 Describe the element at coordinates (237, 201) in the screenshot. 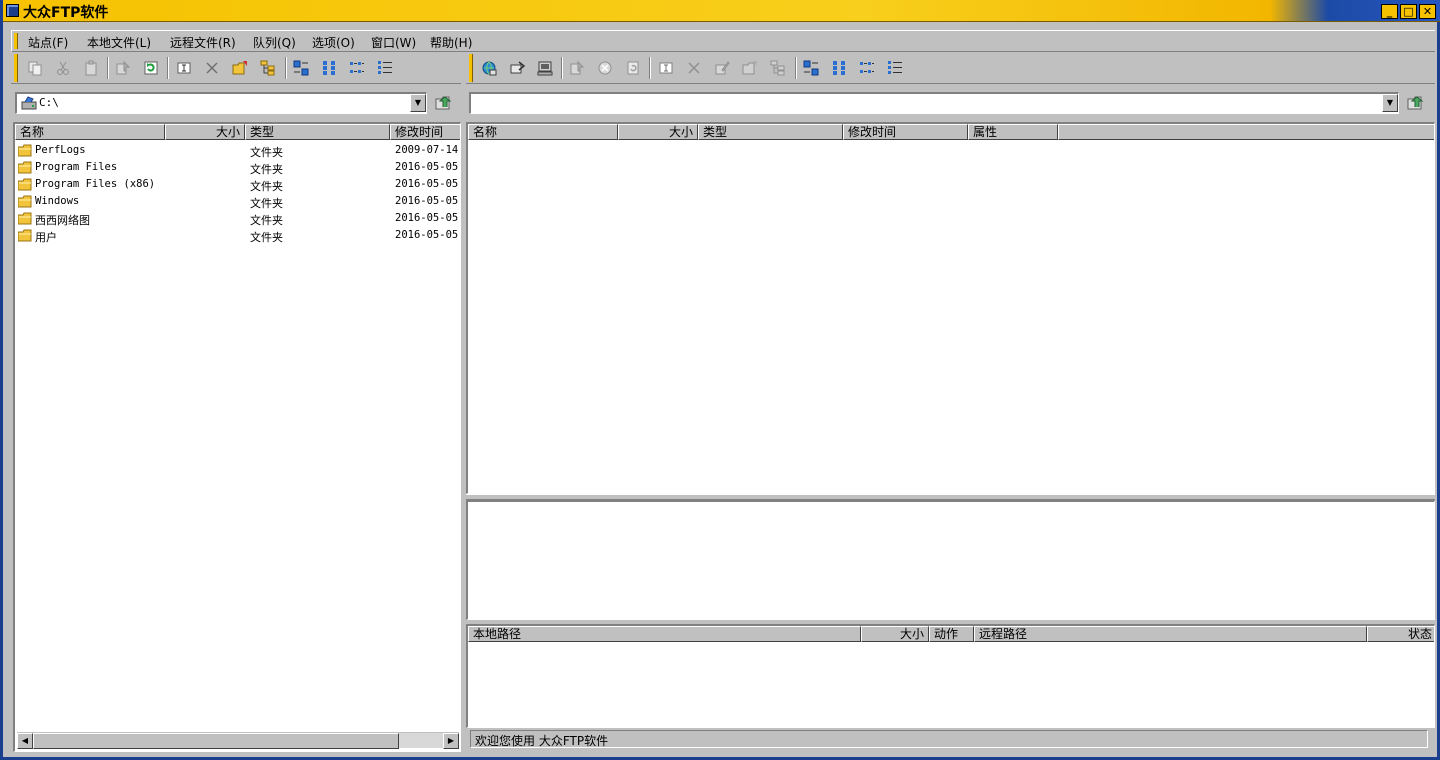

I see `table-row: Windows 文件夹 2016-05-05` at that location.